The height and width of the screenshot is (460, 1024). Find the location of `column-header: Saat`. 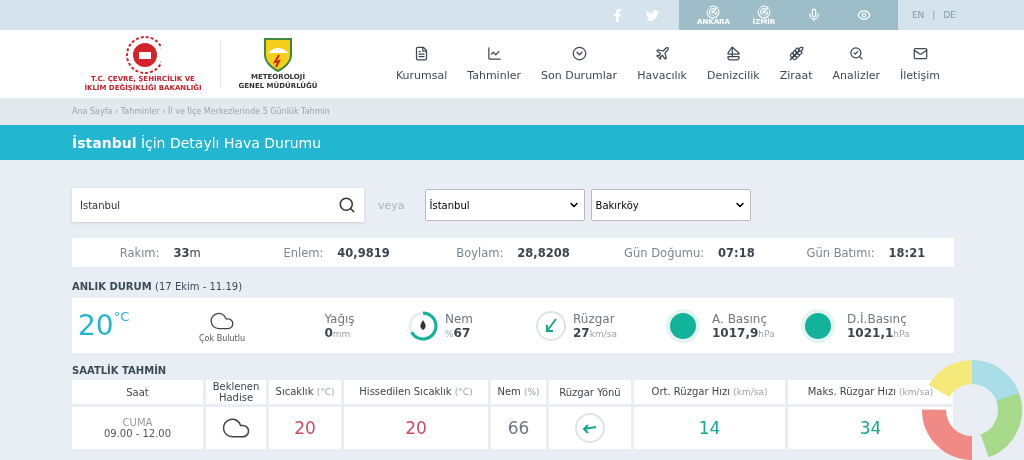

column-header: Saat is located at coordinates (137, 392).